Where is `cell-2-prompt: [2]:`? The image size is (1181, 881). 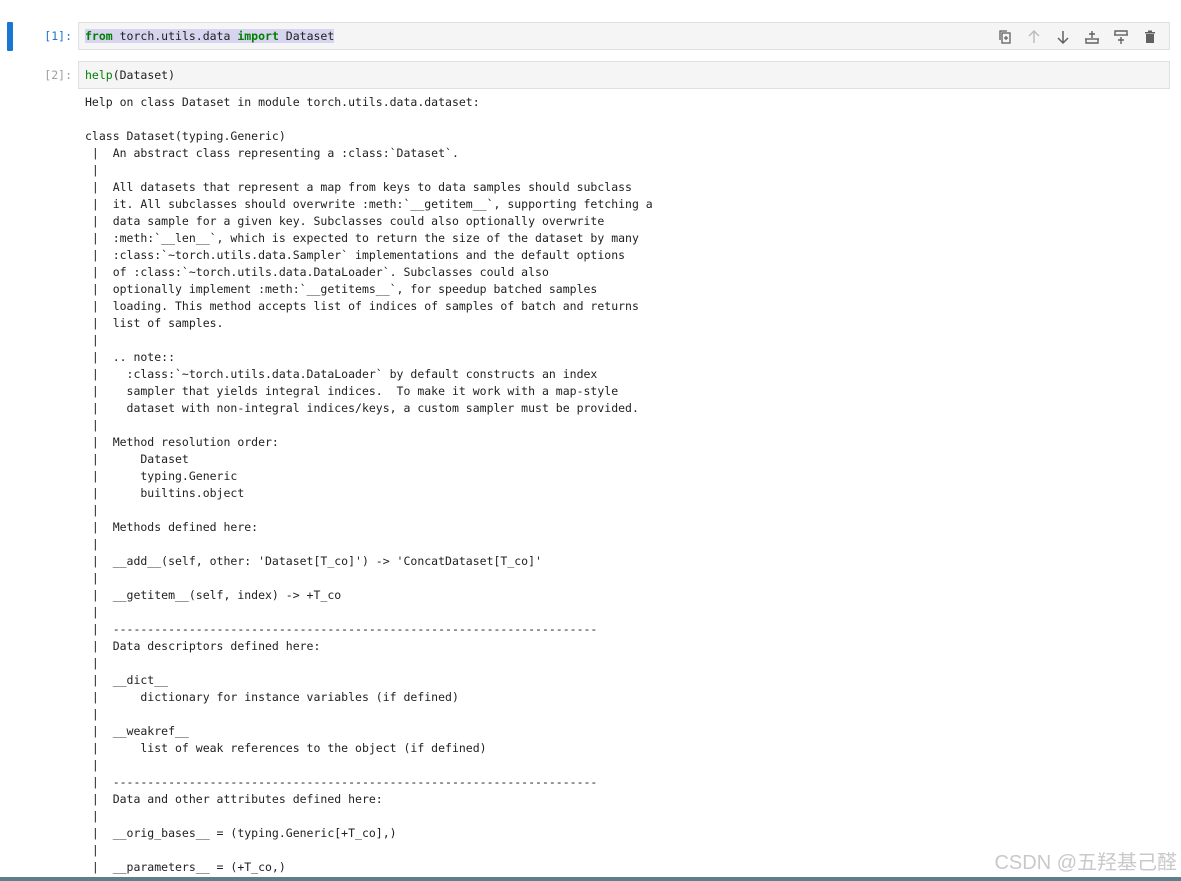 cell-2-prompt: [2]: is located at coordinates (58, 75).